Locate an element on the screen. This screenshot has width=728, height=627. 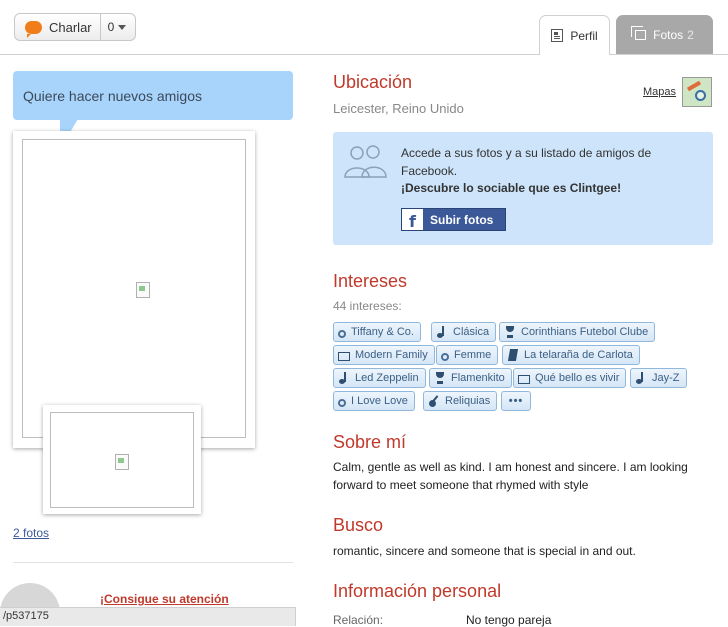
interests-heading: Intereses is located at coordinates (370, 281).